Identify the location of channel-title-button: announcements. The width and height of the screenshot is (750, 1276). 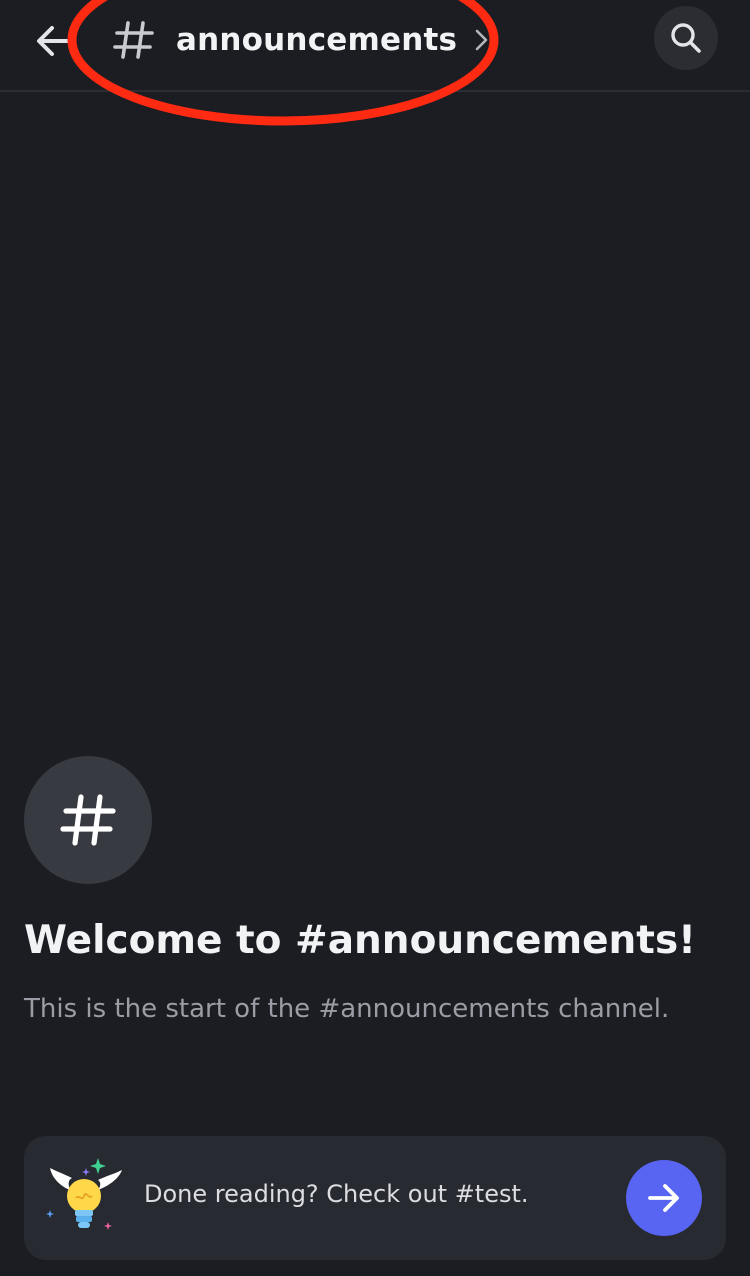
(301, 40).